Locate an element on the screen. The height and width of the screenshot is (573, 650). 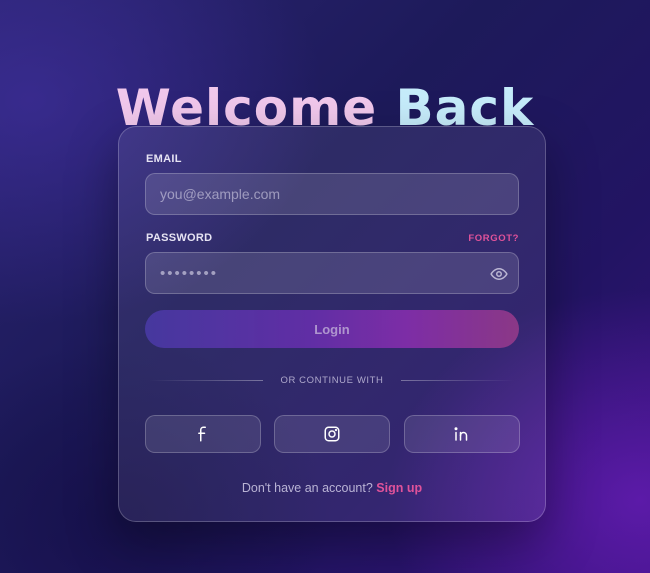
linkedin-login-button is located at coordinates (462, 434).